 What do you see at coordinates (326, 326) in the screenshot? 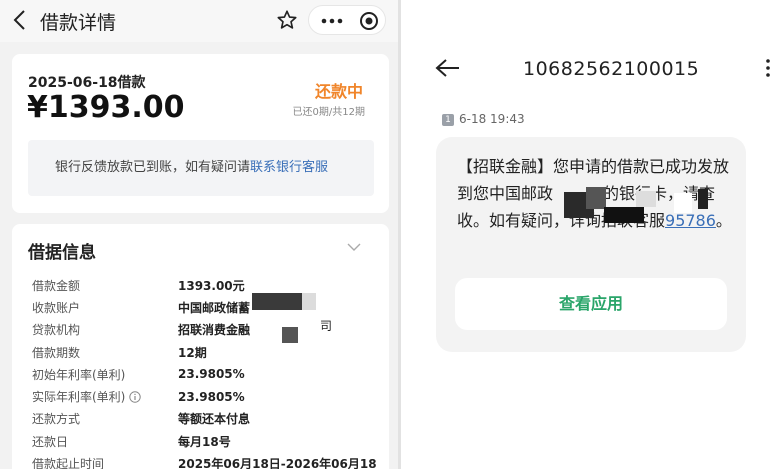
I see `lender-suffix: 司` at bounding box center [326, 326].